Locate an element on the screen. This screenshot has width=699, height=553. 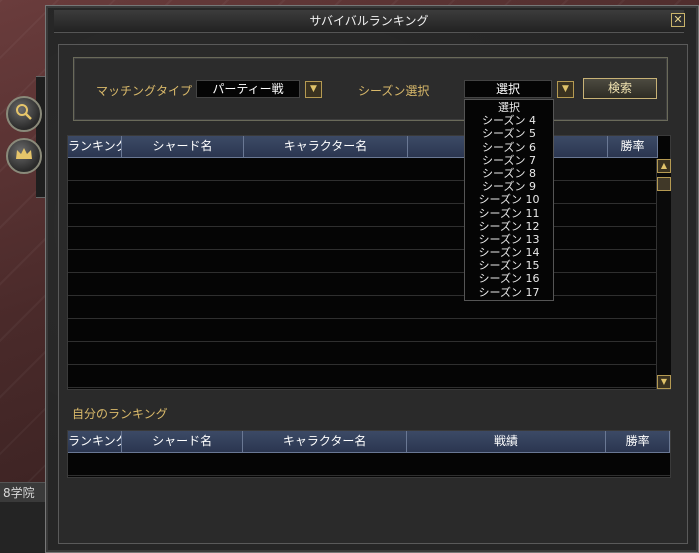
my-ranking-table-header: ランキング シャード名 キャラクター名 戦績 勝率 is located at coordinates (369, 442).